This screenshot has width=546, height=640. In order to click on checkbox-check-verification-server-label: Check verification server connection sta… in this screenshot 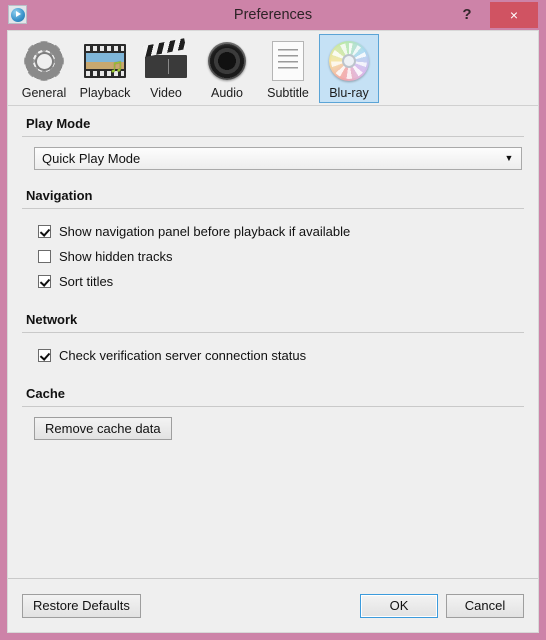, I will do `click(183, 355)`.